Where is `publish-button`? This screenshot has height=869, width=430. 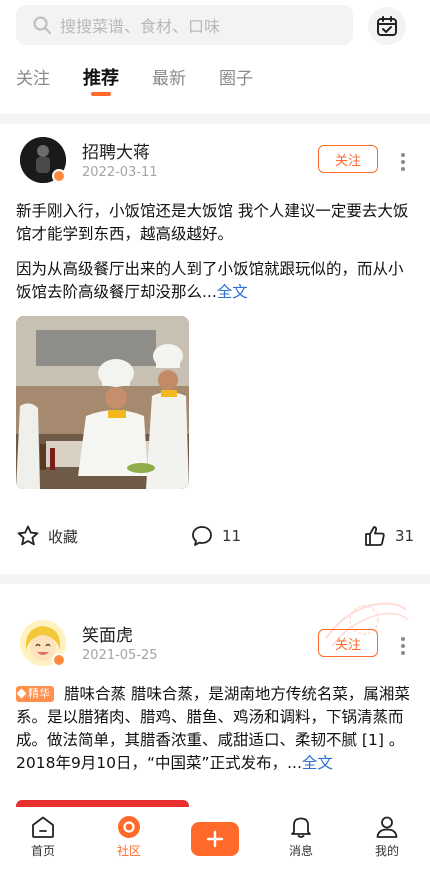
publish-button is located at coordinates (215, 839).